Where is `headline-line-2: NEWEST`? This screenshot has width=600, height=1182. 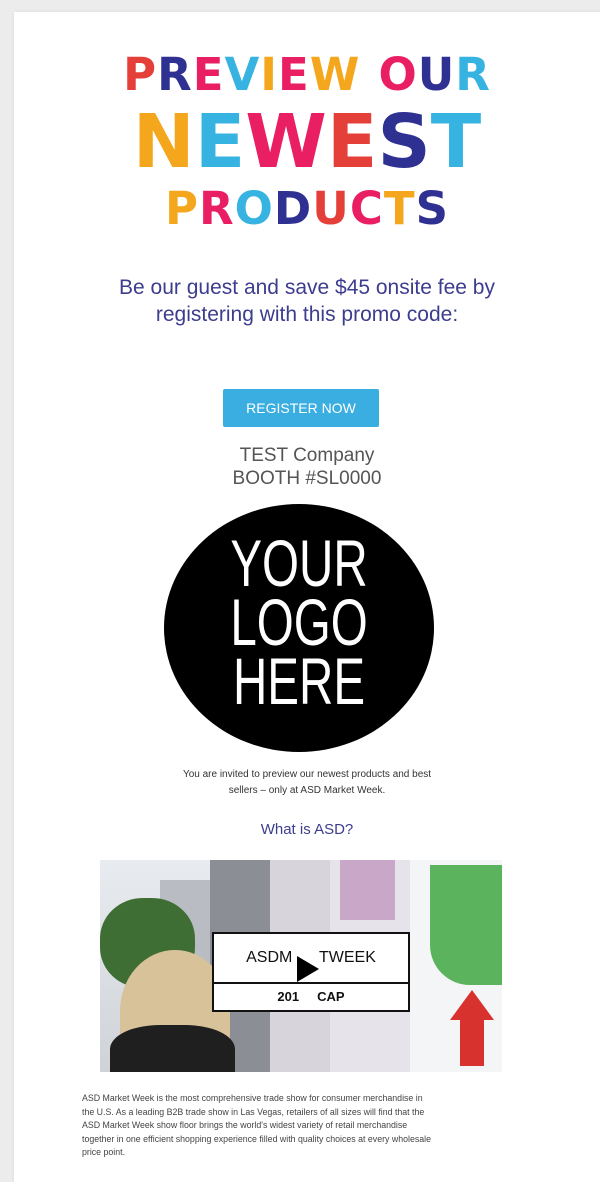
headline-line-2: NEWEST is located at coordinates (307, 142).